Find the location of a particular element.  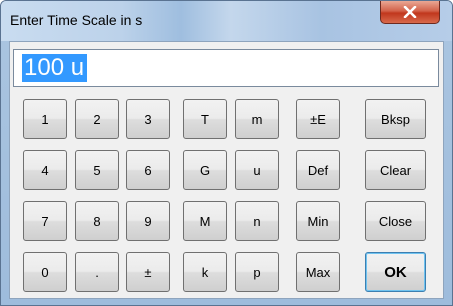

value-input: 100 u is located at coordinates (226, 68).